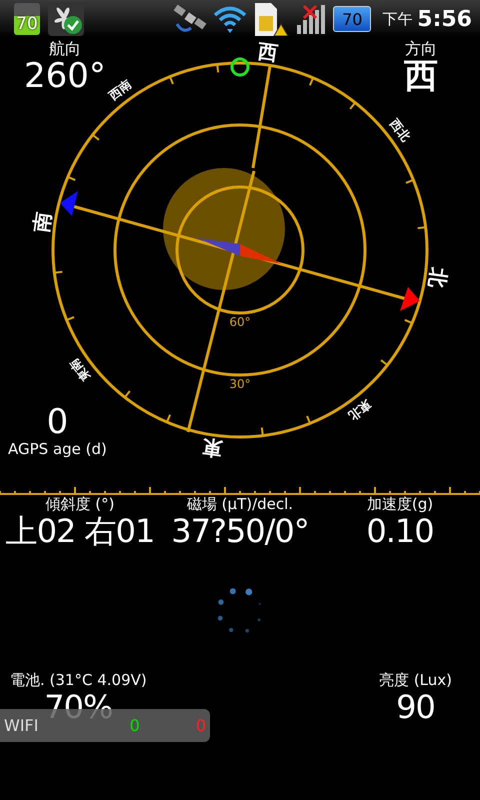 This screenshot has width=480, height=800. What do you see at coordinates (80, 531) in the screenshot?
I see `reading-value: 上02 右01` at bounding box center [80, 531].